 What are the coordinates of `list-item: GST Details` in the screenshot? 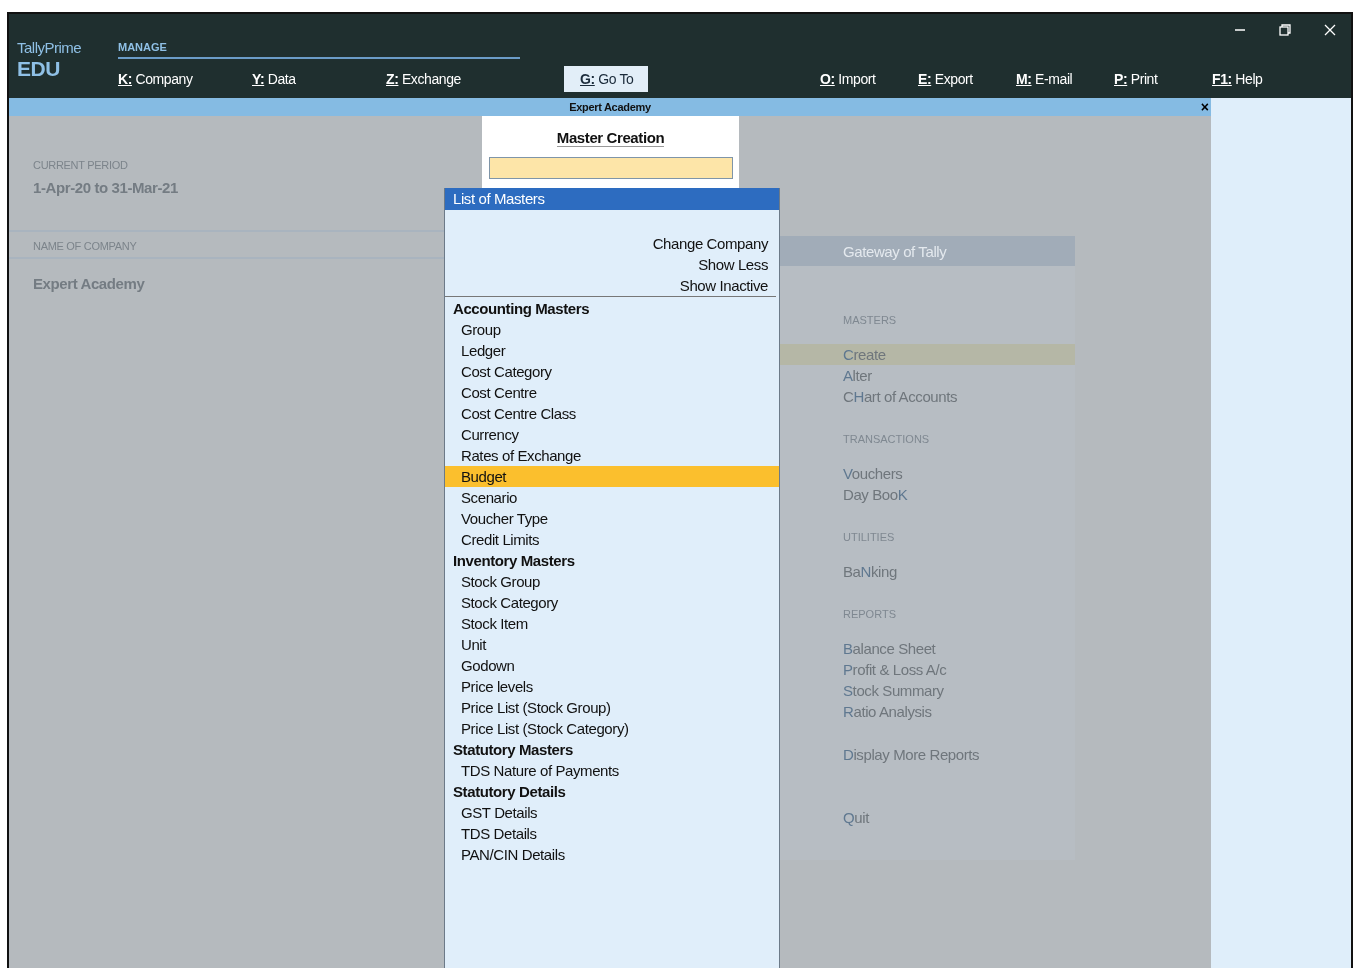 It's located at (612, 812).